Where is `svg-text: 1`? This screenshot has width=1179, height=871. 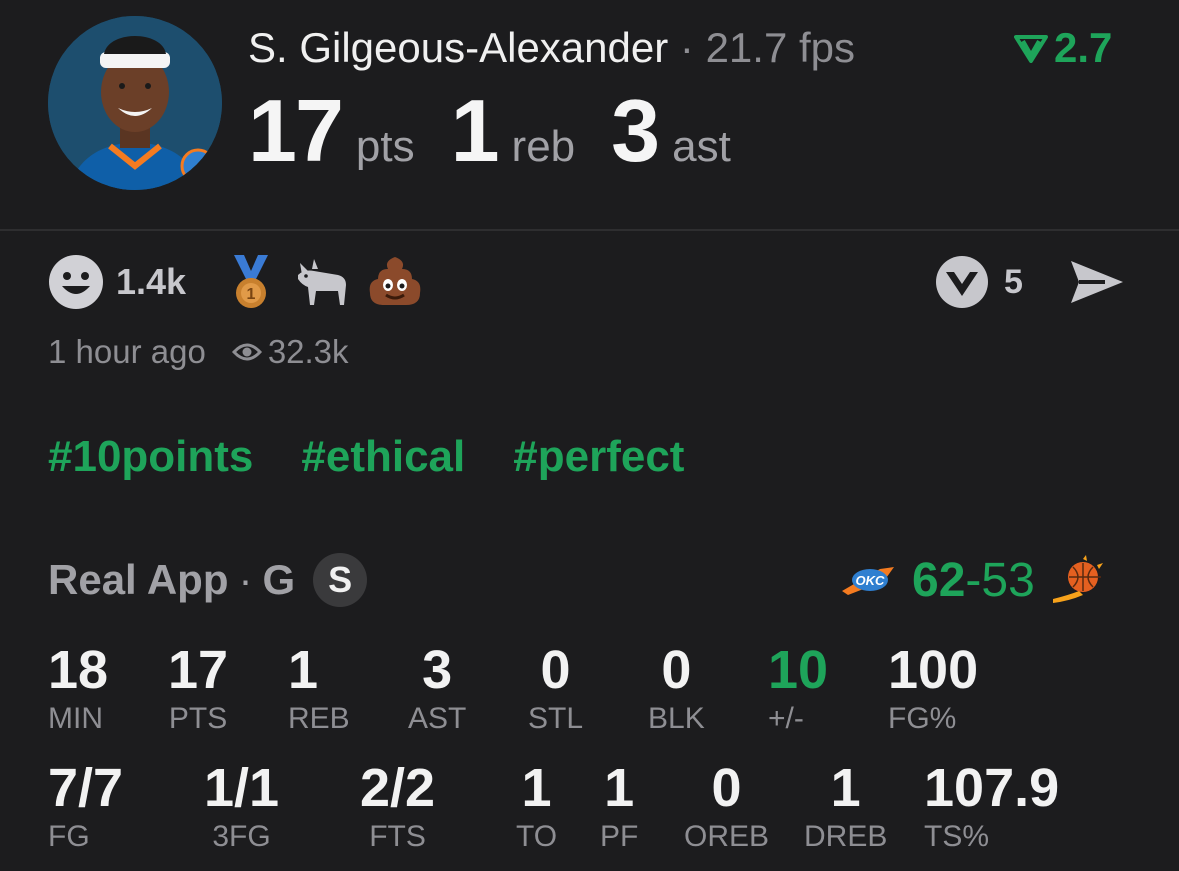
svg-text: 1 is located at coordinates (251, 294).